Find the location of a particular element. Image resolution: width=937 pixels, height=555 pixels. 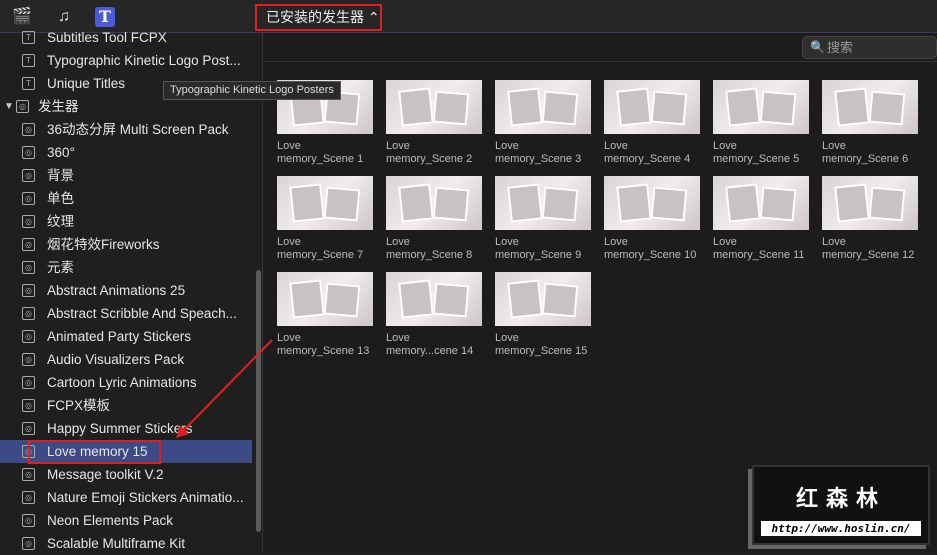

watermark-title: 红森林 is located at coordinates (840, 498).